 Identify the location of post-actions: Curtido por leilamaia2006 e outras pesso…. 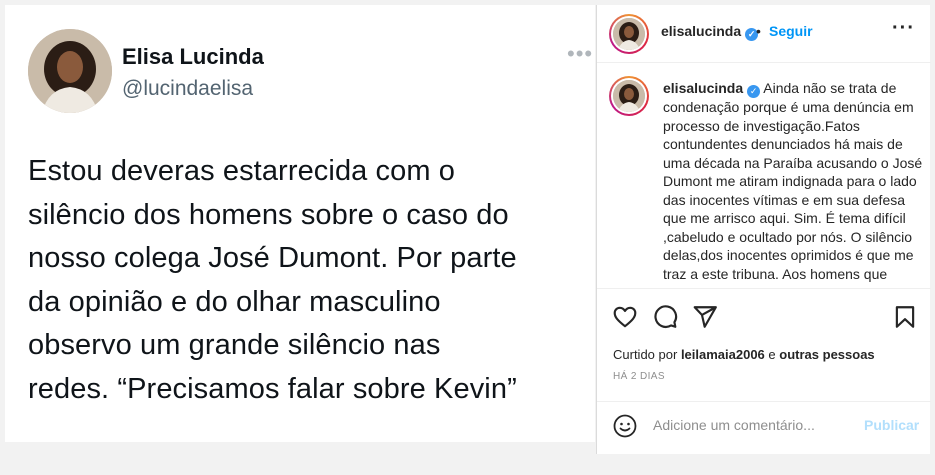
(764, 373).